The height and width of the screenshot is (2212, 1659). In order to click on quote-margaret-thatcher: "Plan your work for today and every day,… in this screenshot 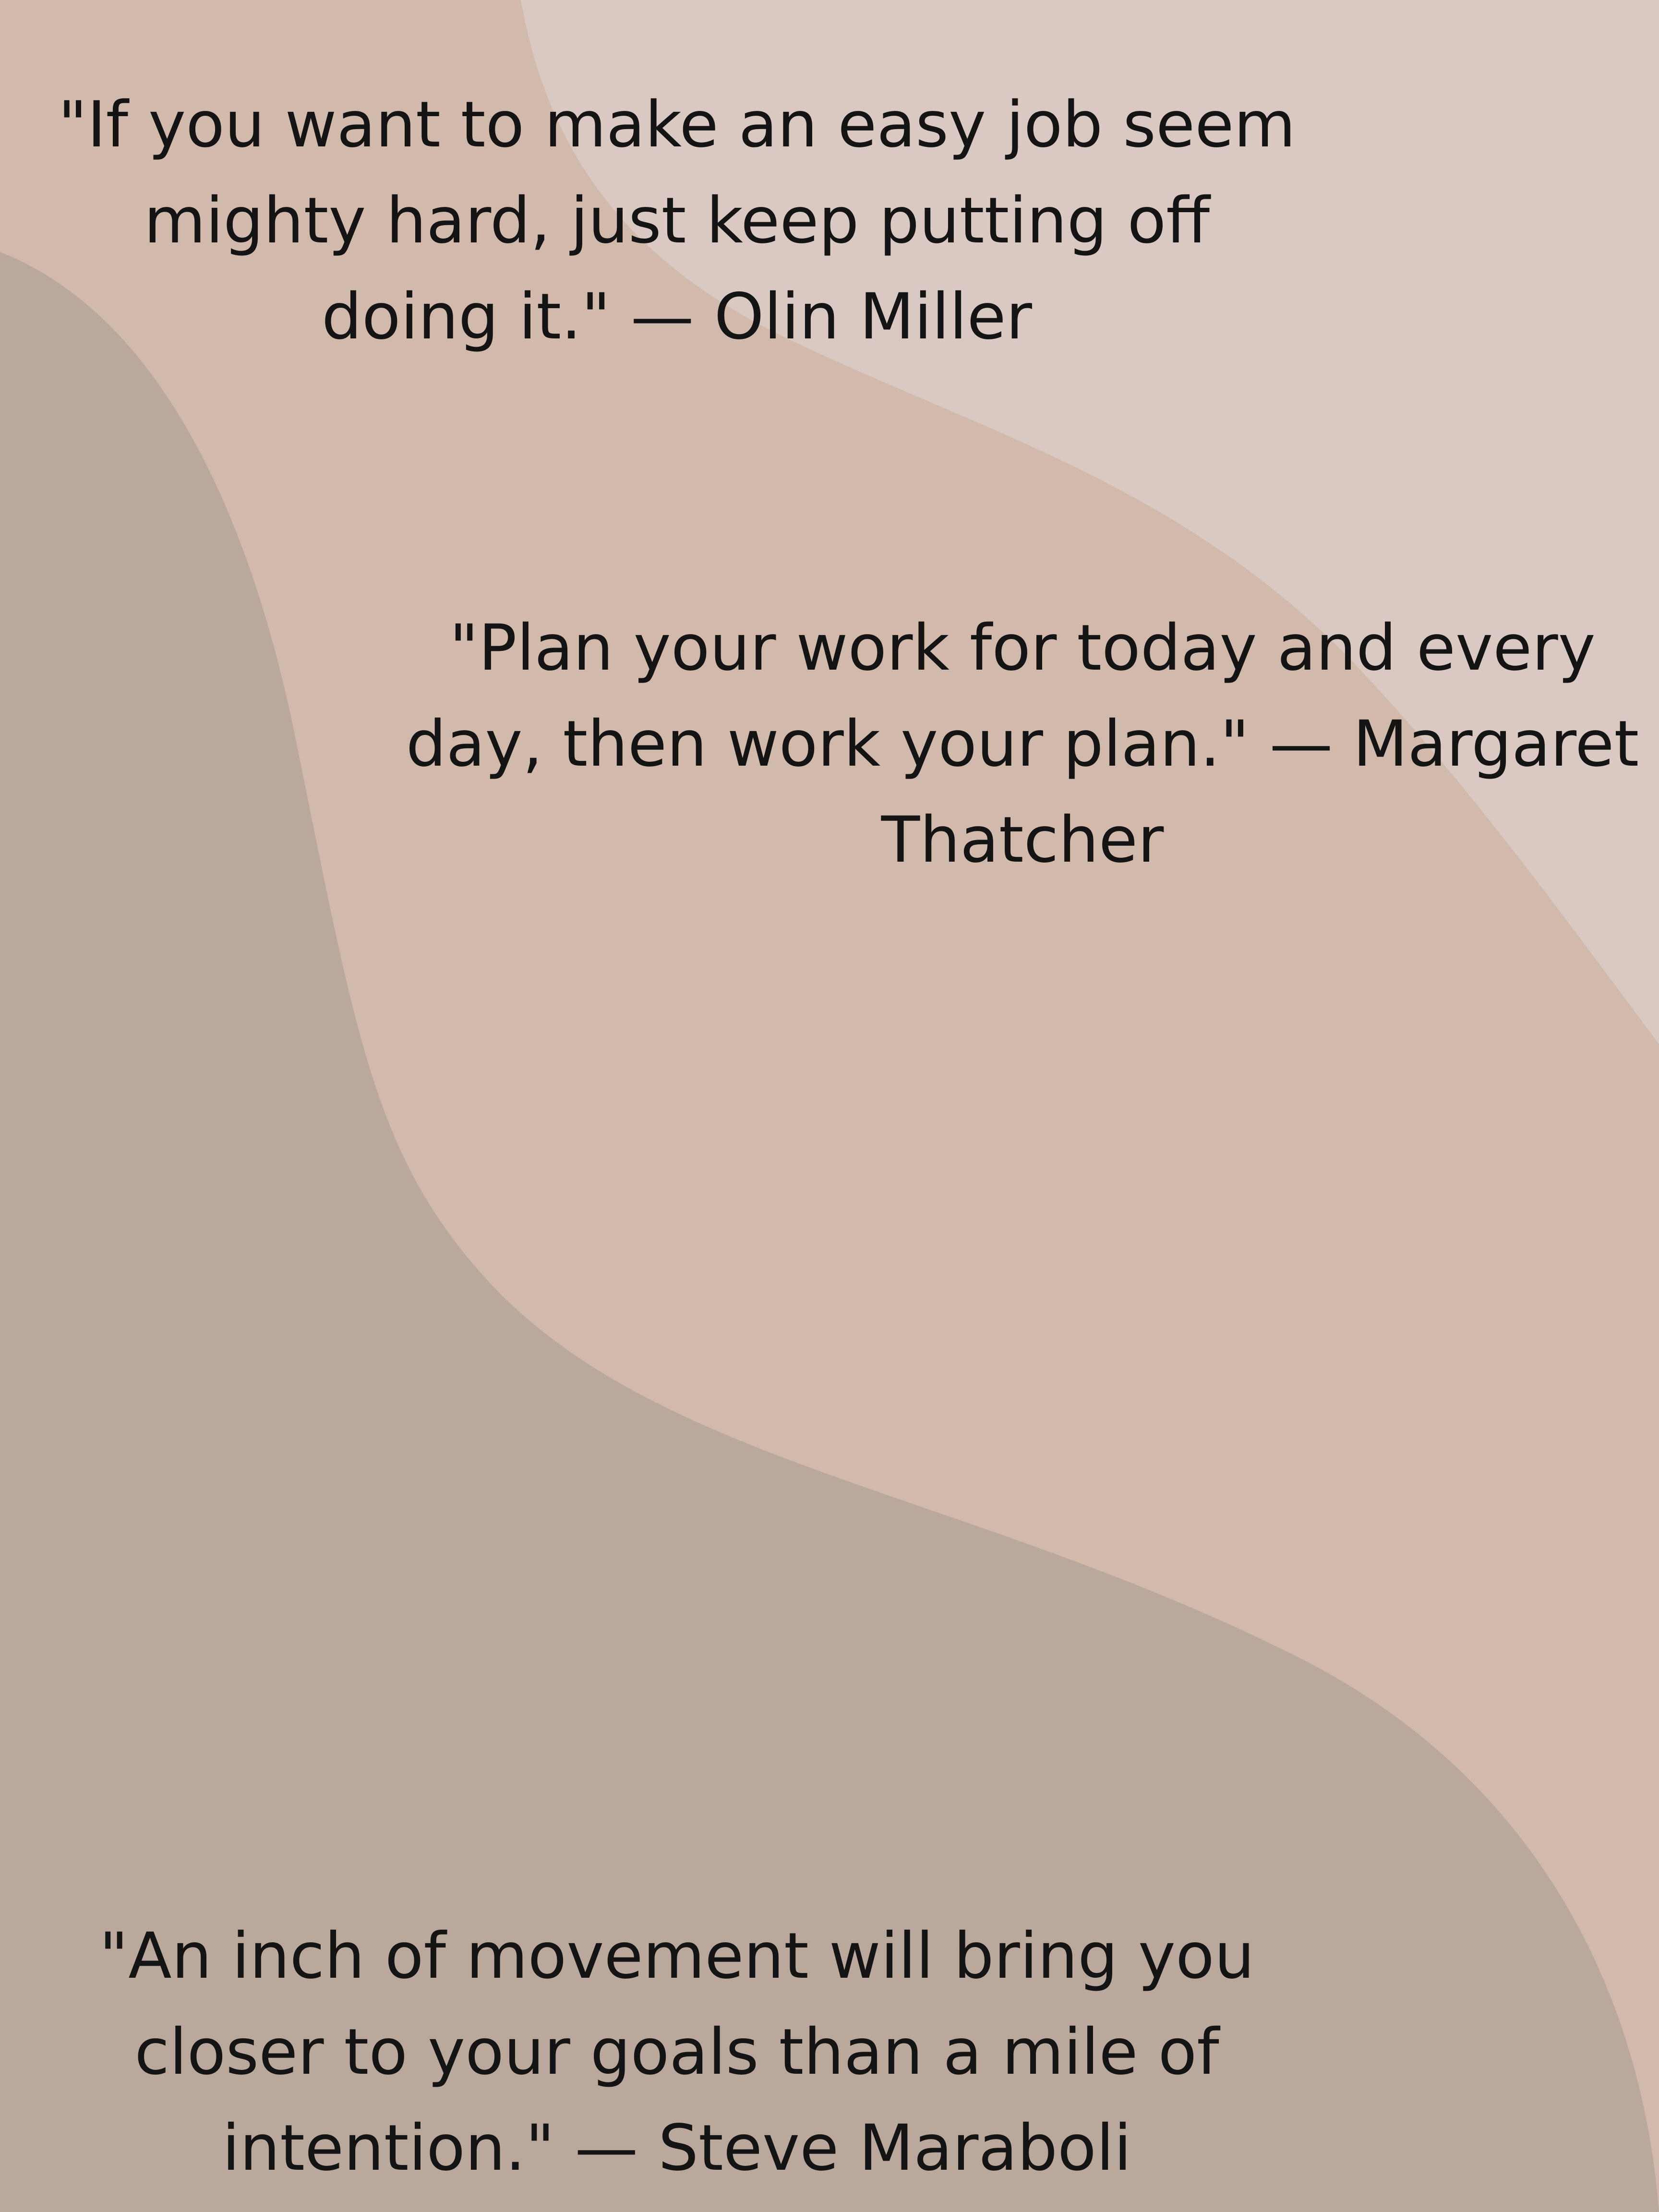, I will do `click(1017, 744)`.